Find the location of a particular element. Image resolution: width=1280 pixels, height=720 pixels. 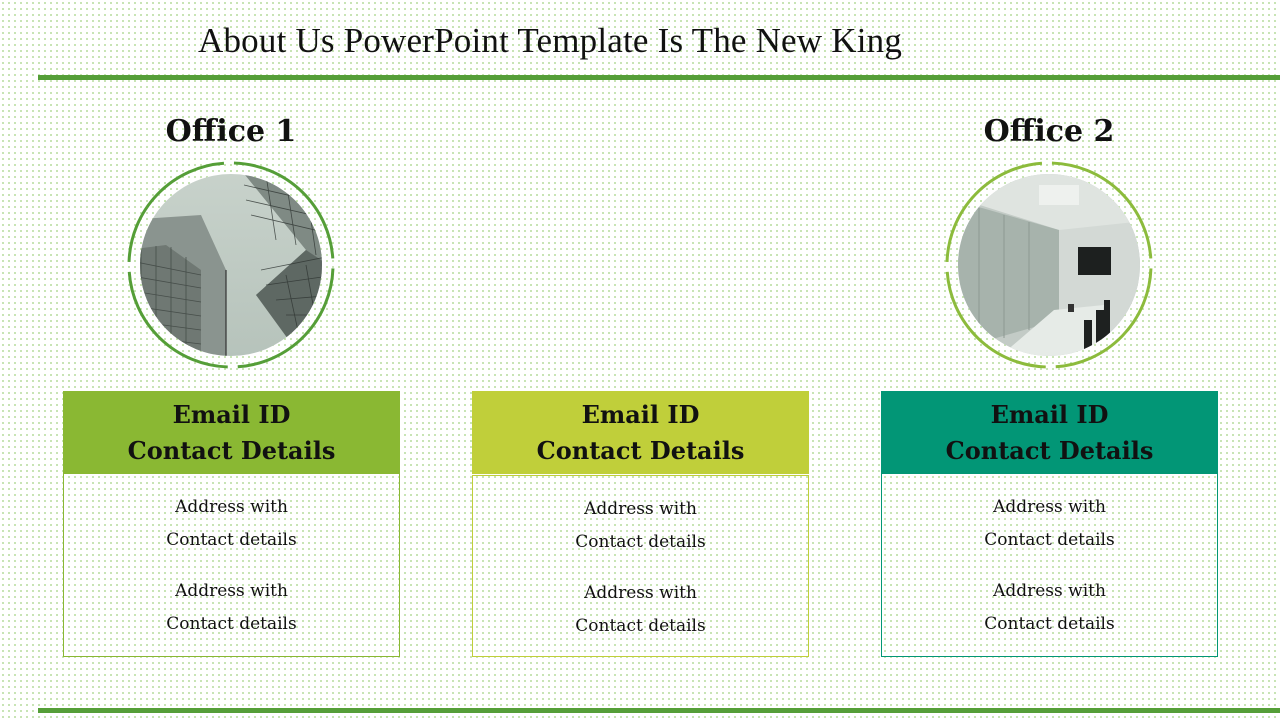

office-building-image is located at coordinates (231, 265).